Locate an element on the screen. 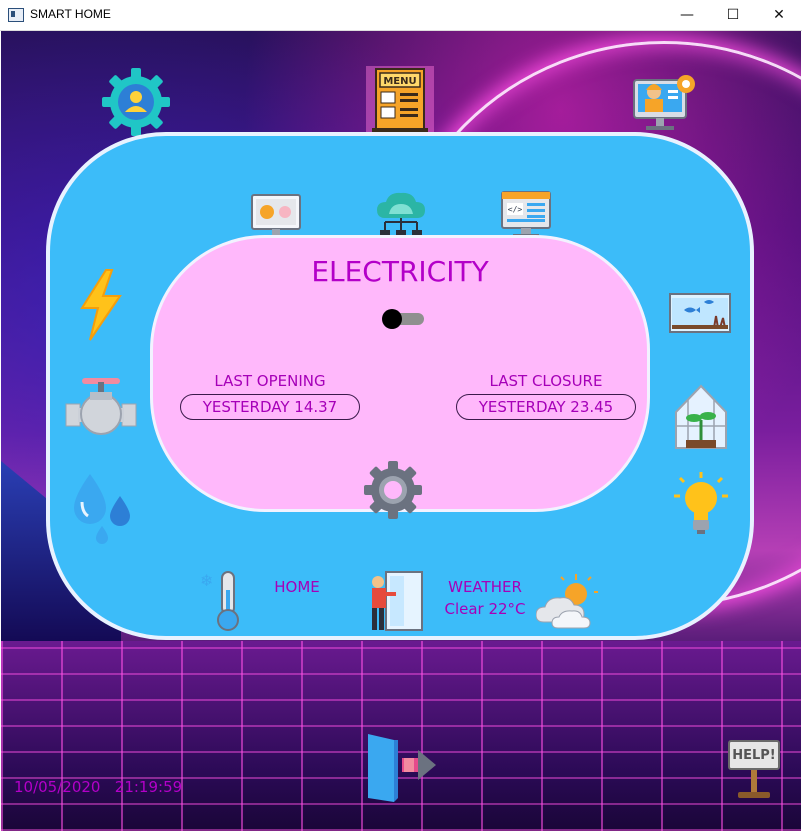 The width and height of the screenshot is (802, 832). current-time: 21:19:59 is located at coordinates (148, 787).